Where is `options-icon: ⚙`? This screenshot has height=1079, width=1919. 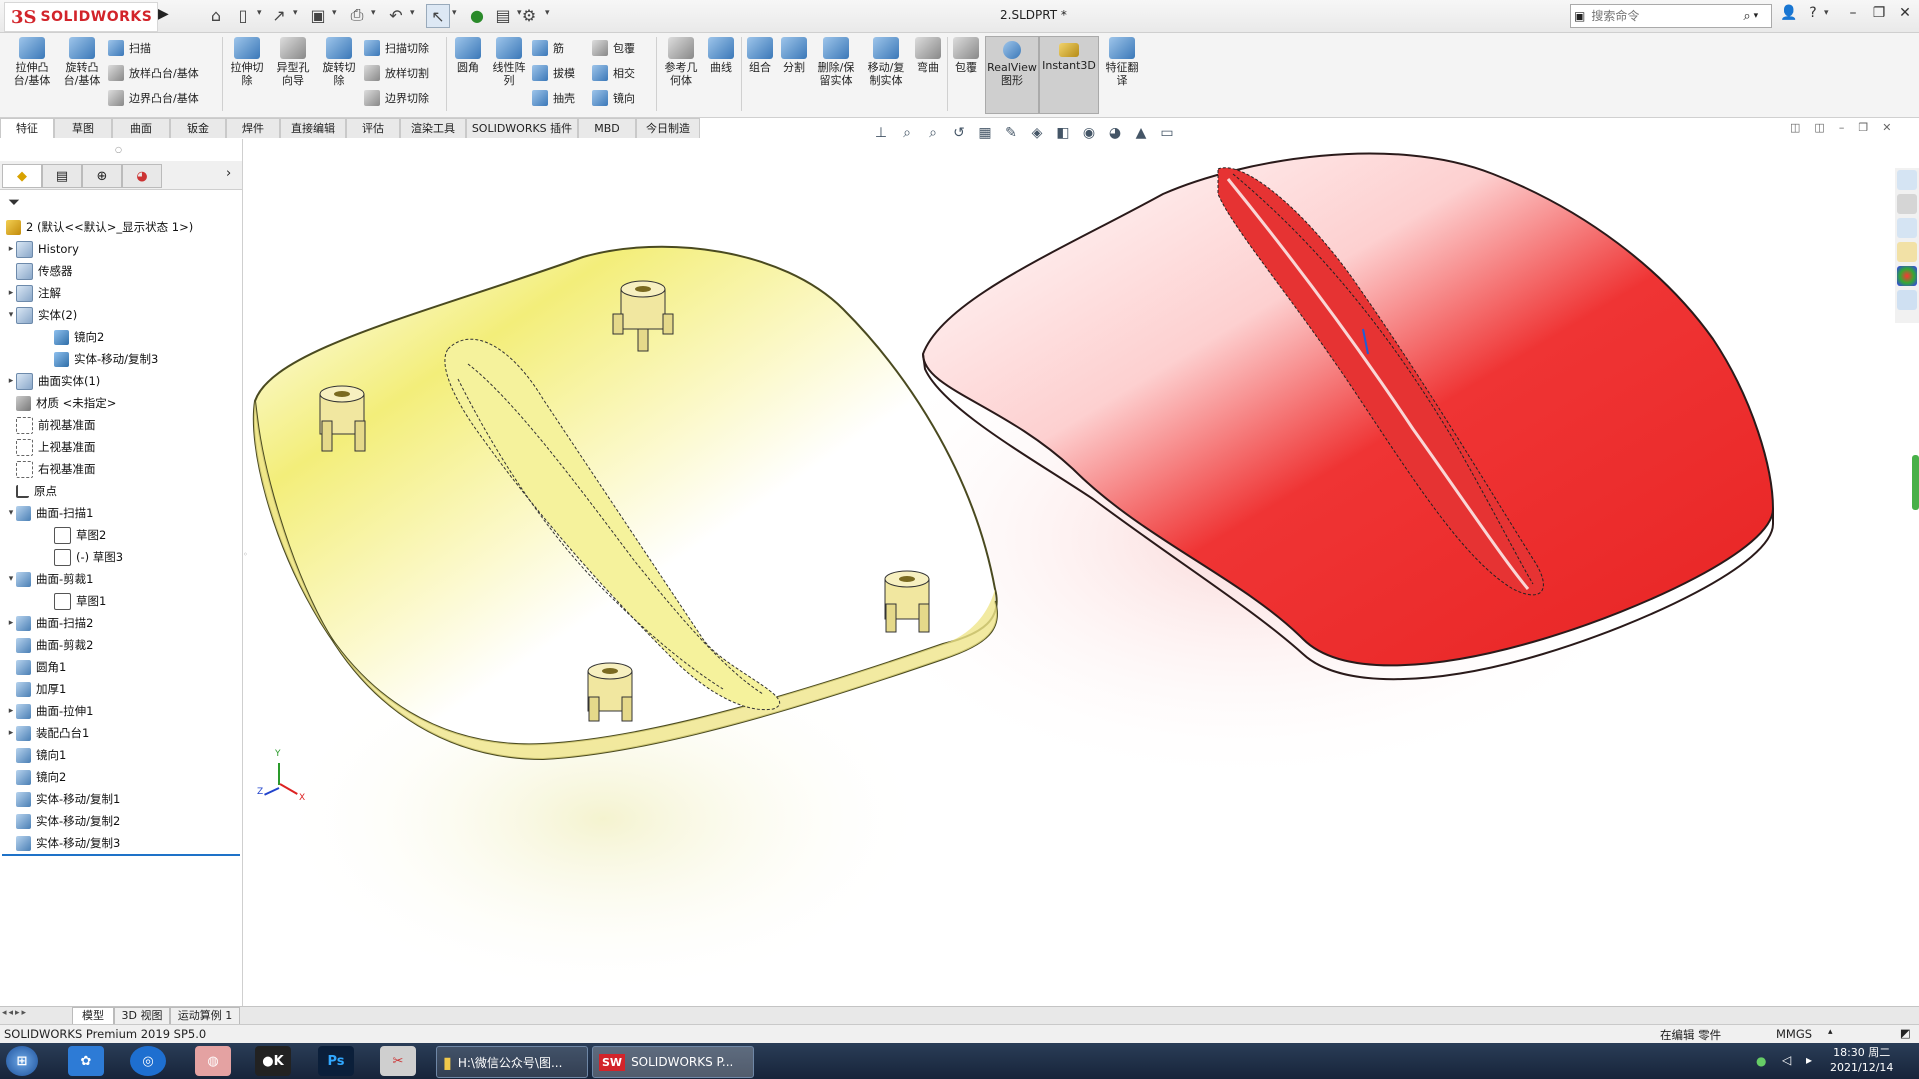
options-icon: ⚙ is located at coordinates (529, 15).